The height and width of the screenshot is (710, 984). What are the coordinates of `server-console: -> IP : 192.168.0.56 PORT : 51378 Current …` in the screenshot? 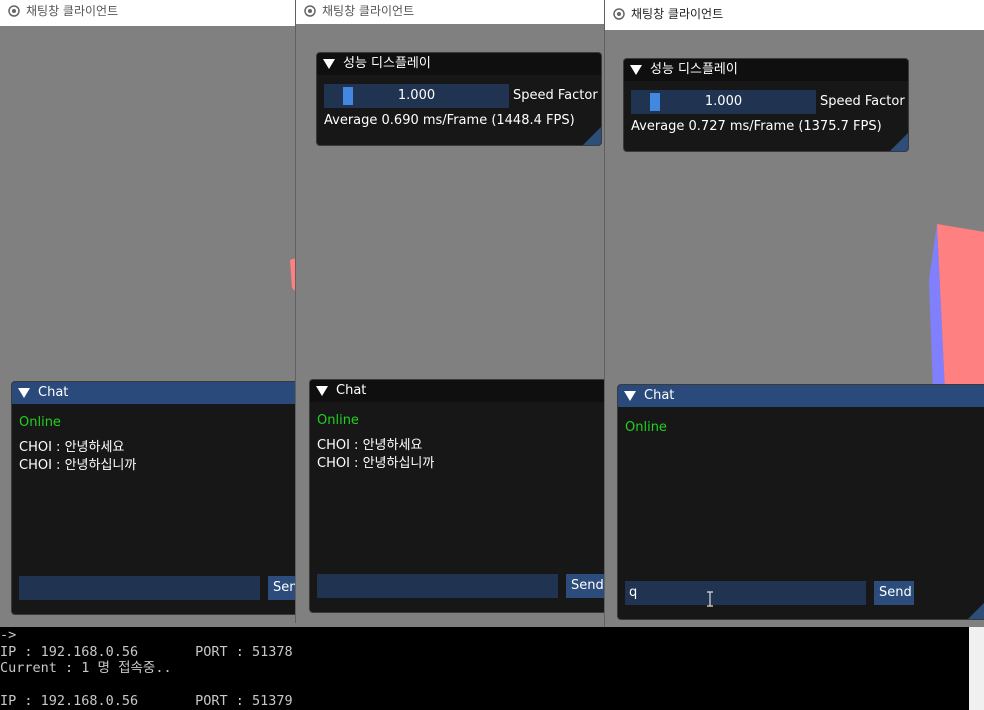 It's located at (484, 668).